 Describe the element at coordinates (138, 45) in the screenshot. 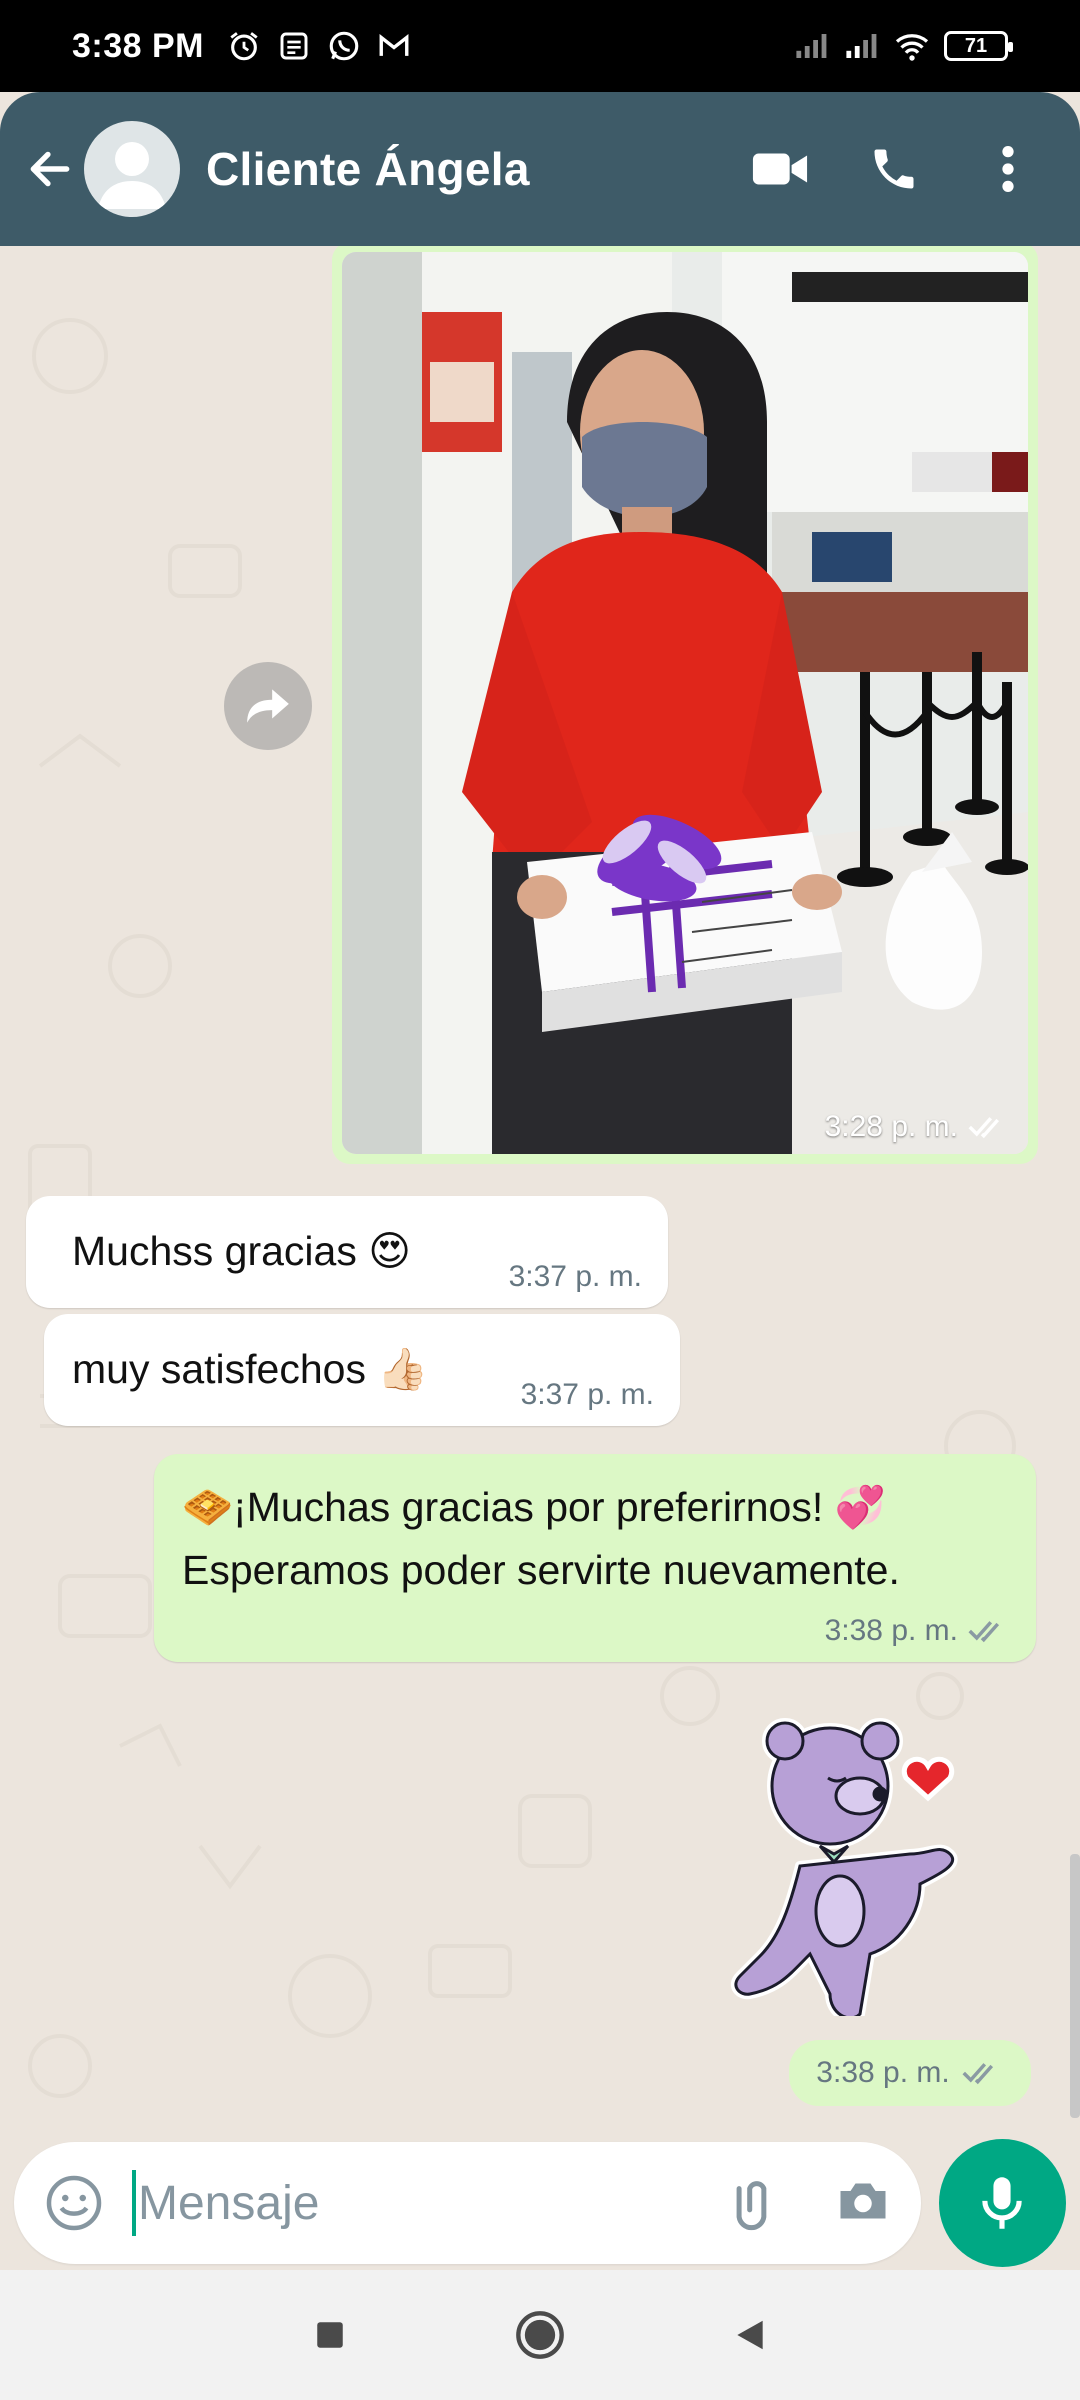

I see `status-time: 3:38 PM` at that location.